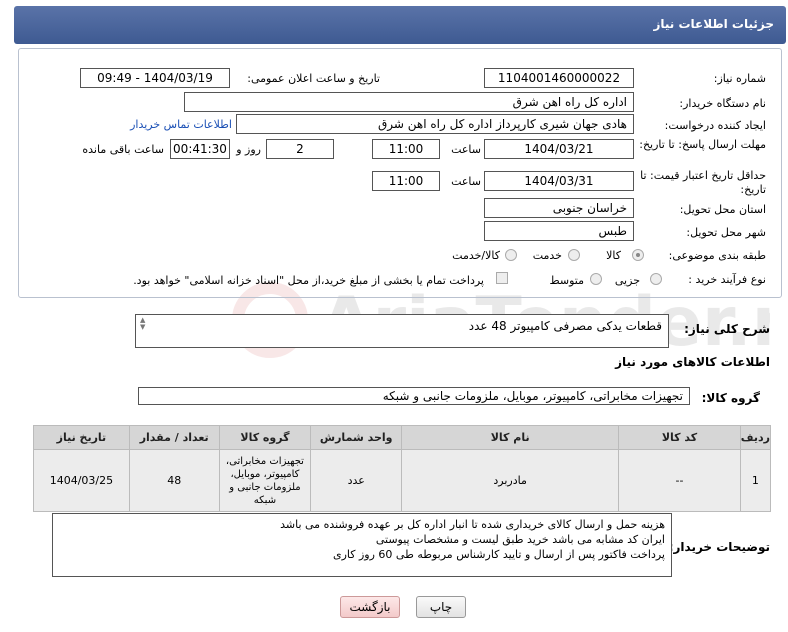 The width and height of the screenshot is (788, 632). I want to click on price-date-field: 1404/03/31, so click(559, 181).